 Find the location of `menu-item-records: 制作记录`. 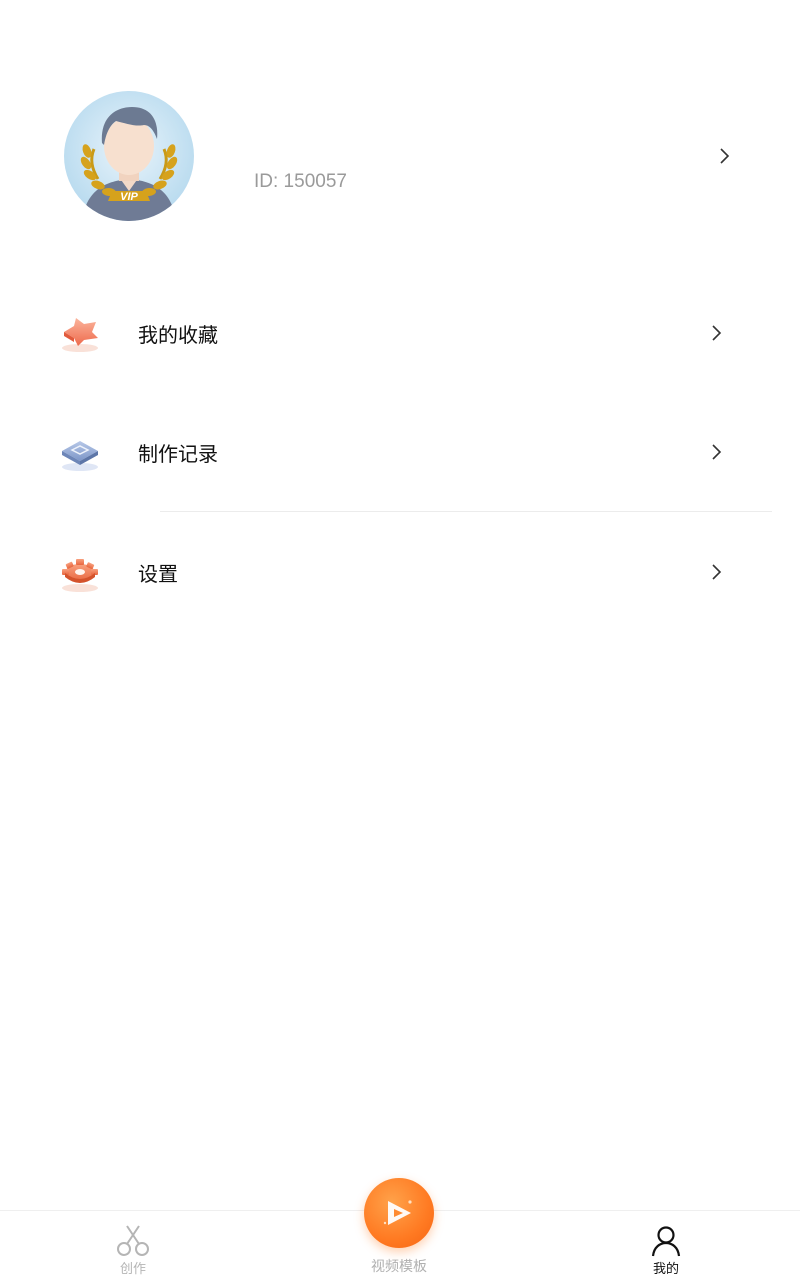

menu-item-records: 制作记录 is located at coordinates (400, 452).